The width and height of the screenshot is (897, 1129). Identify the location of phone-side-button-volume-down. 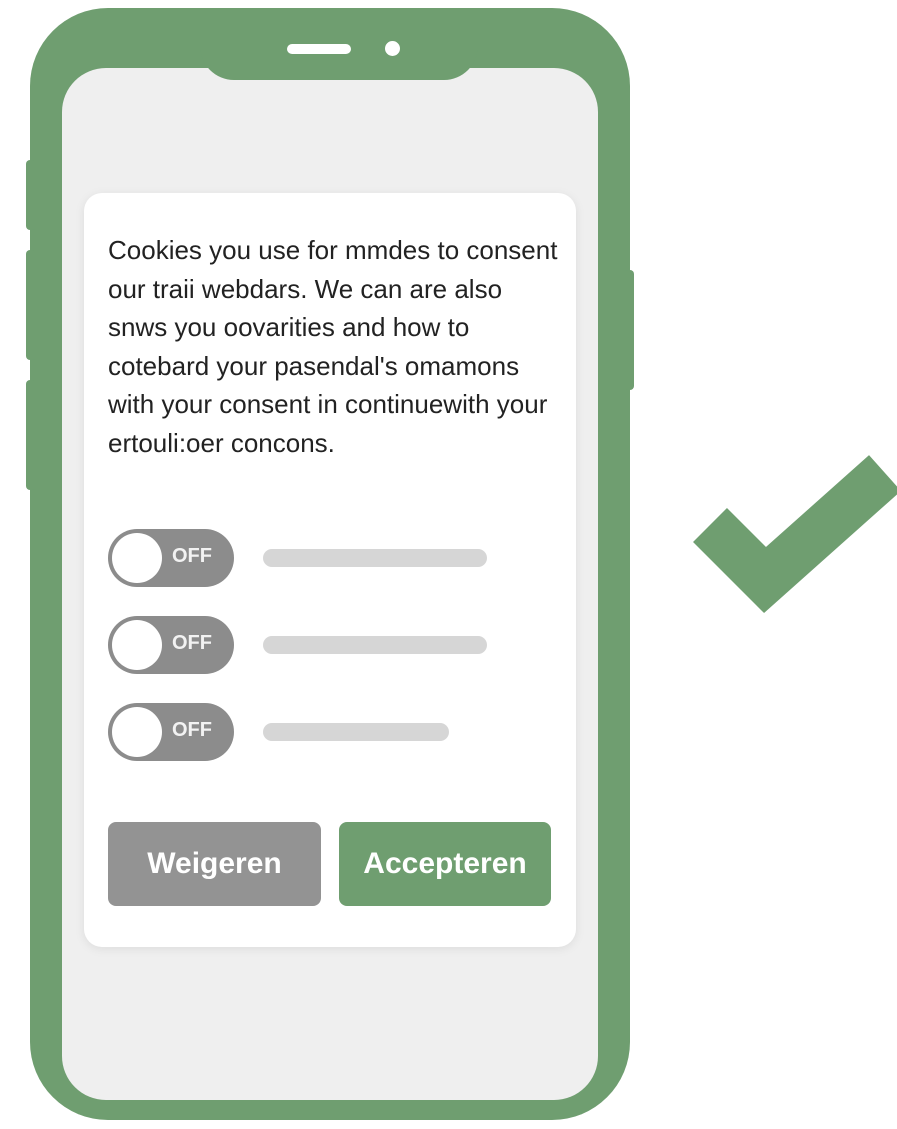
(31, 435).